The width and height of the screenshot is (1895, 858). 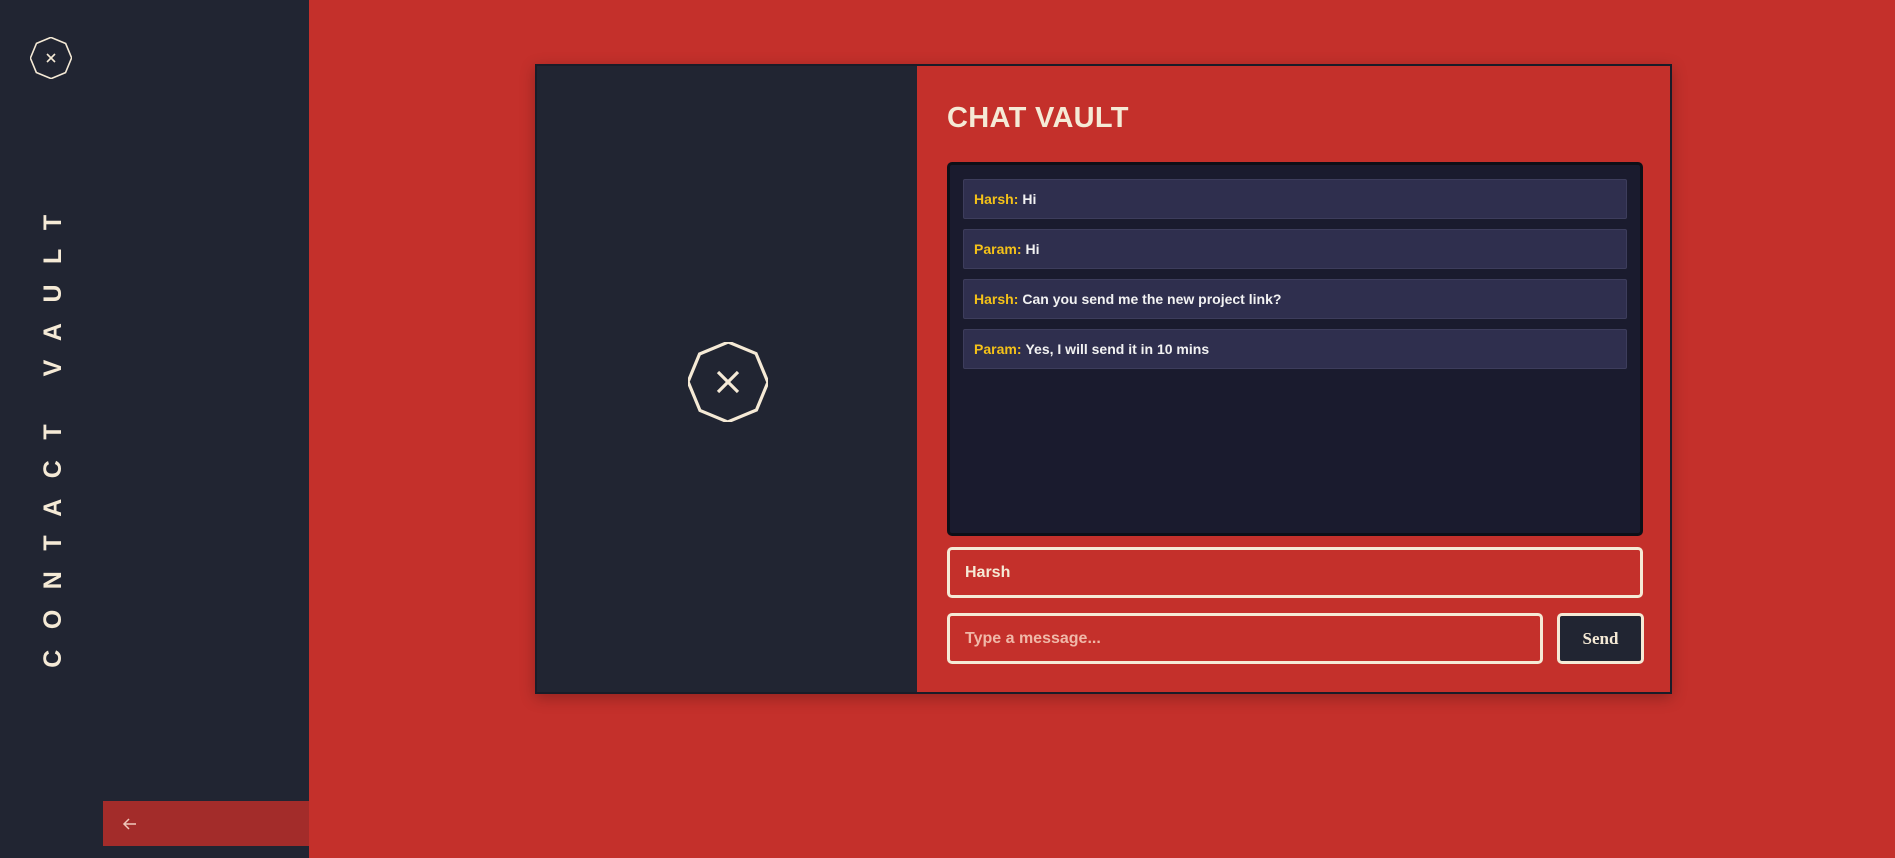 I want to click on message-text: Can you send me the new project link?, so click(x=1152, y=299).